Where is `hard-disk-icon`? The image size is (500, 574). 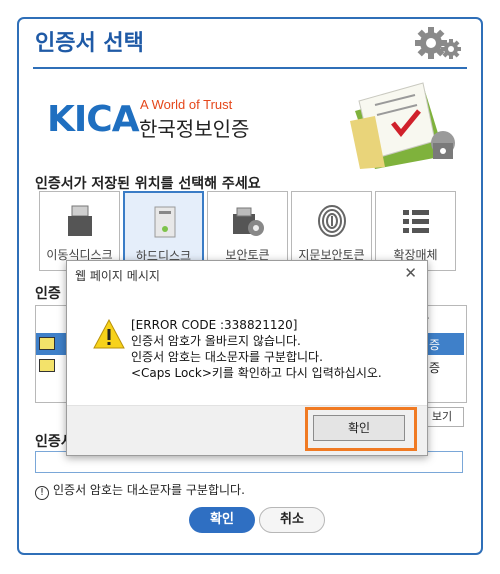 hard-disk-icon is located at coordinates (165, 222).